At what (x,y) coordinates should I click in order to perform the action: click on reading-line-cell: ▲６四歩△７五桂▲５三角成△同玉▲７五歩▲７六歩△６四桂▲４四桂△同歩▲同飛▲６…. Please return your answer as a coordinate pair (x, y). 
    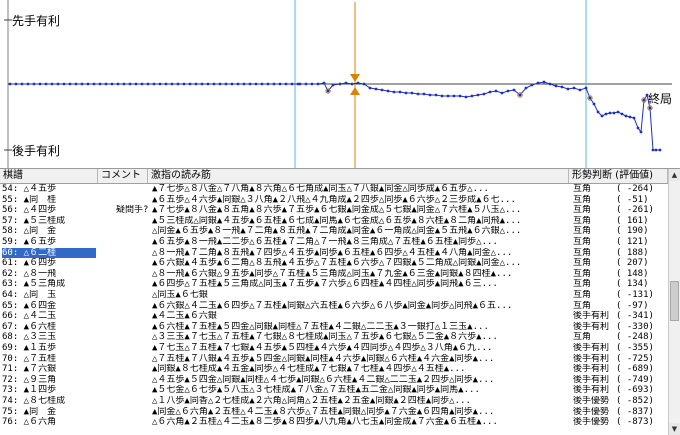
    Looking at the image, I should click on (325, 284).